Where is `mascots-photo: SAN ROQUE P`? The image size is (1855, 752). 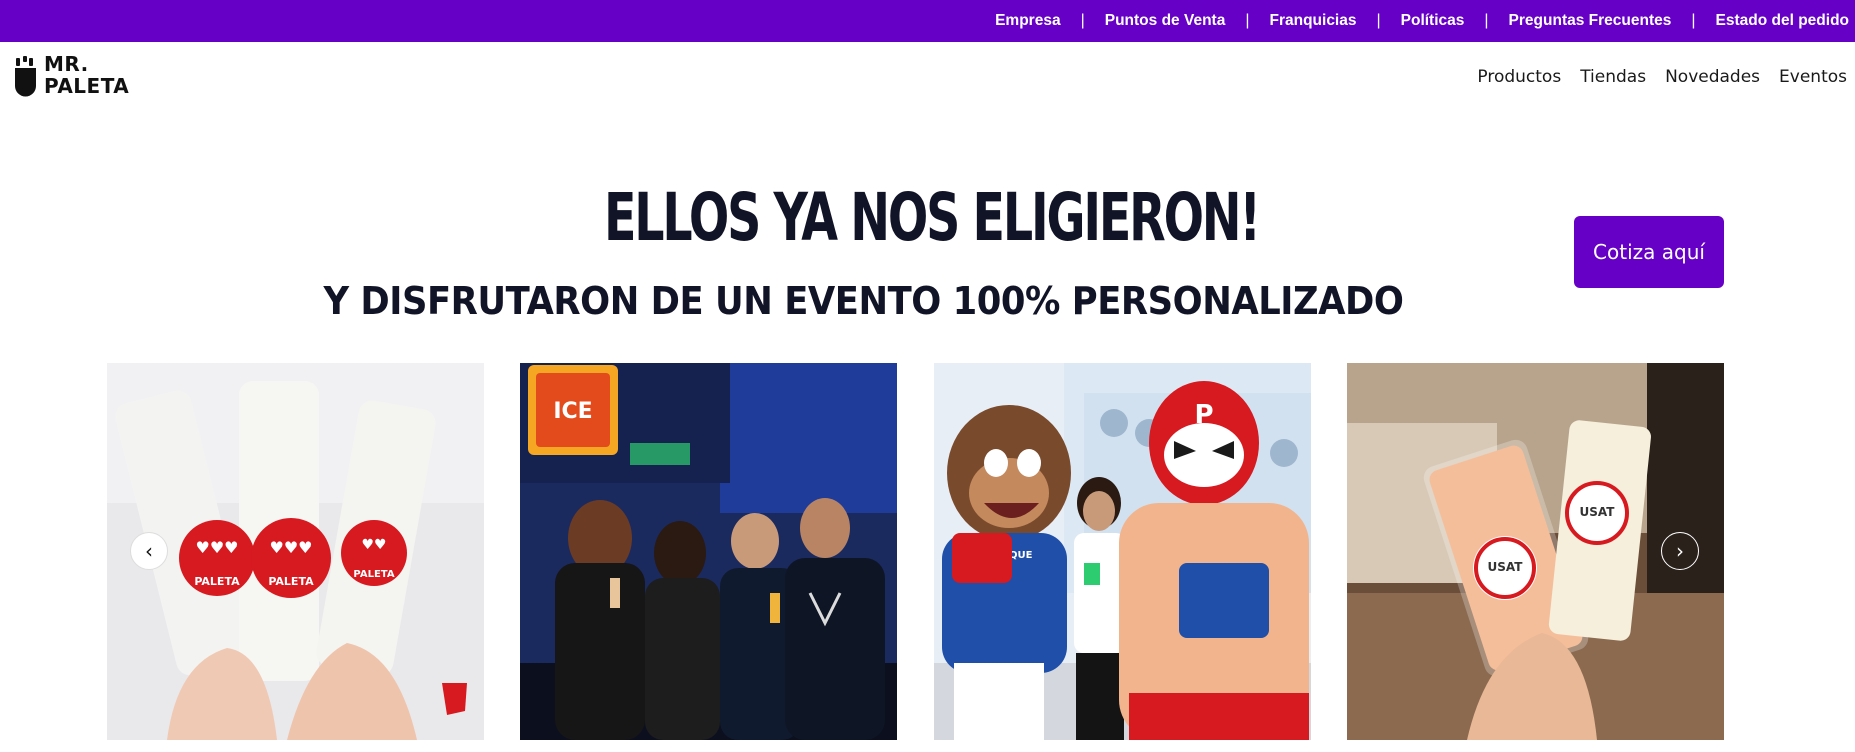 mascots-photo: SAN ROQUE P is located at coordinates (1122, 551).